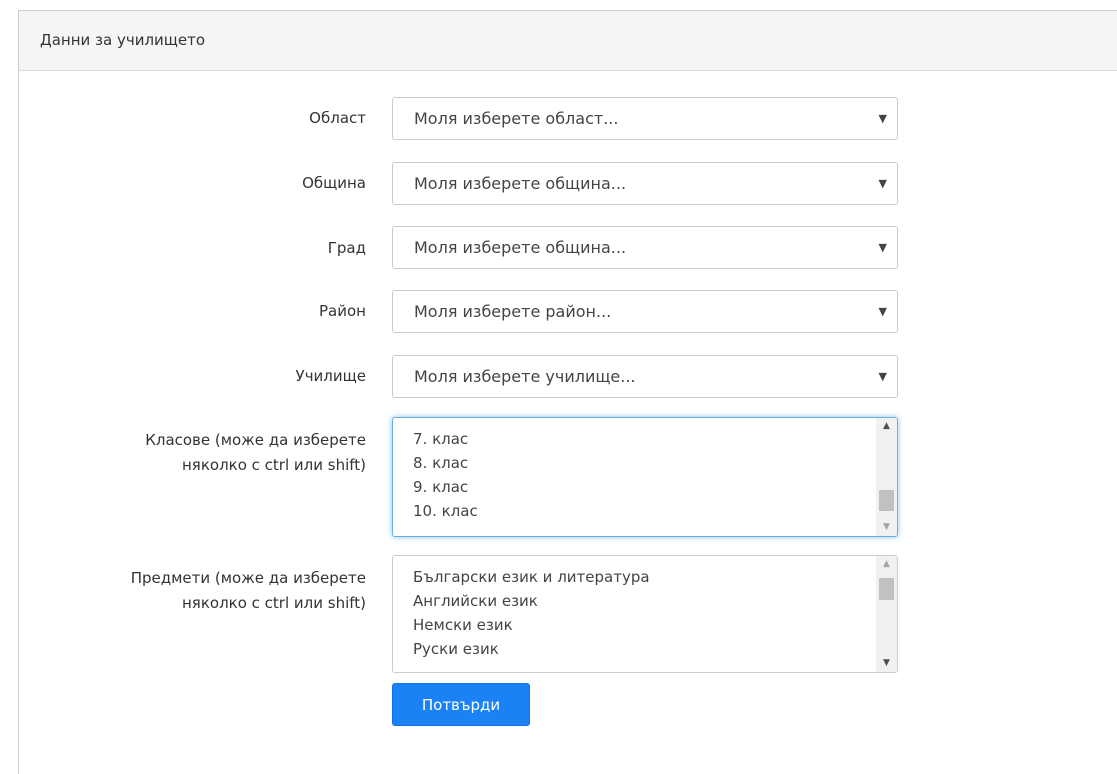 This screenshot has height=774, width=1117. What do you see at coordinates (445, 463) in the screenshot?
I see `class-option: 8. клас` at bounding box center [445, 463].